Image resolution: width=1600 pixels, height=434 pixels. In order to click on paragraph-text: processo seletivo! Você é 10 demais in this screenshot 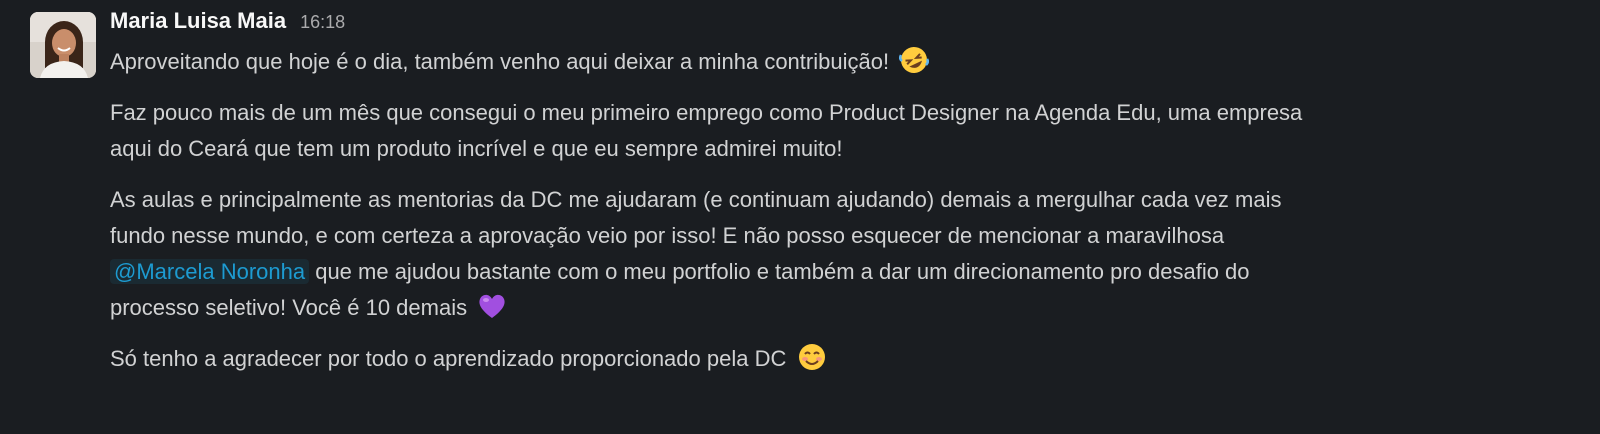, I will do `click(289, 307)`.